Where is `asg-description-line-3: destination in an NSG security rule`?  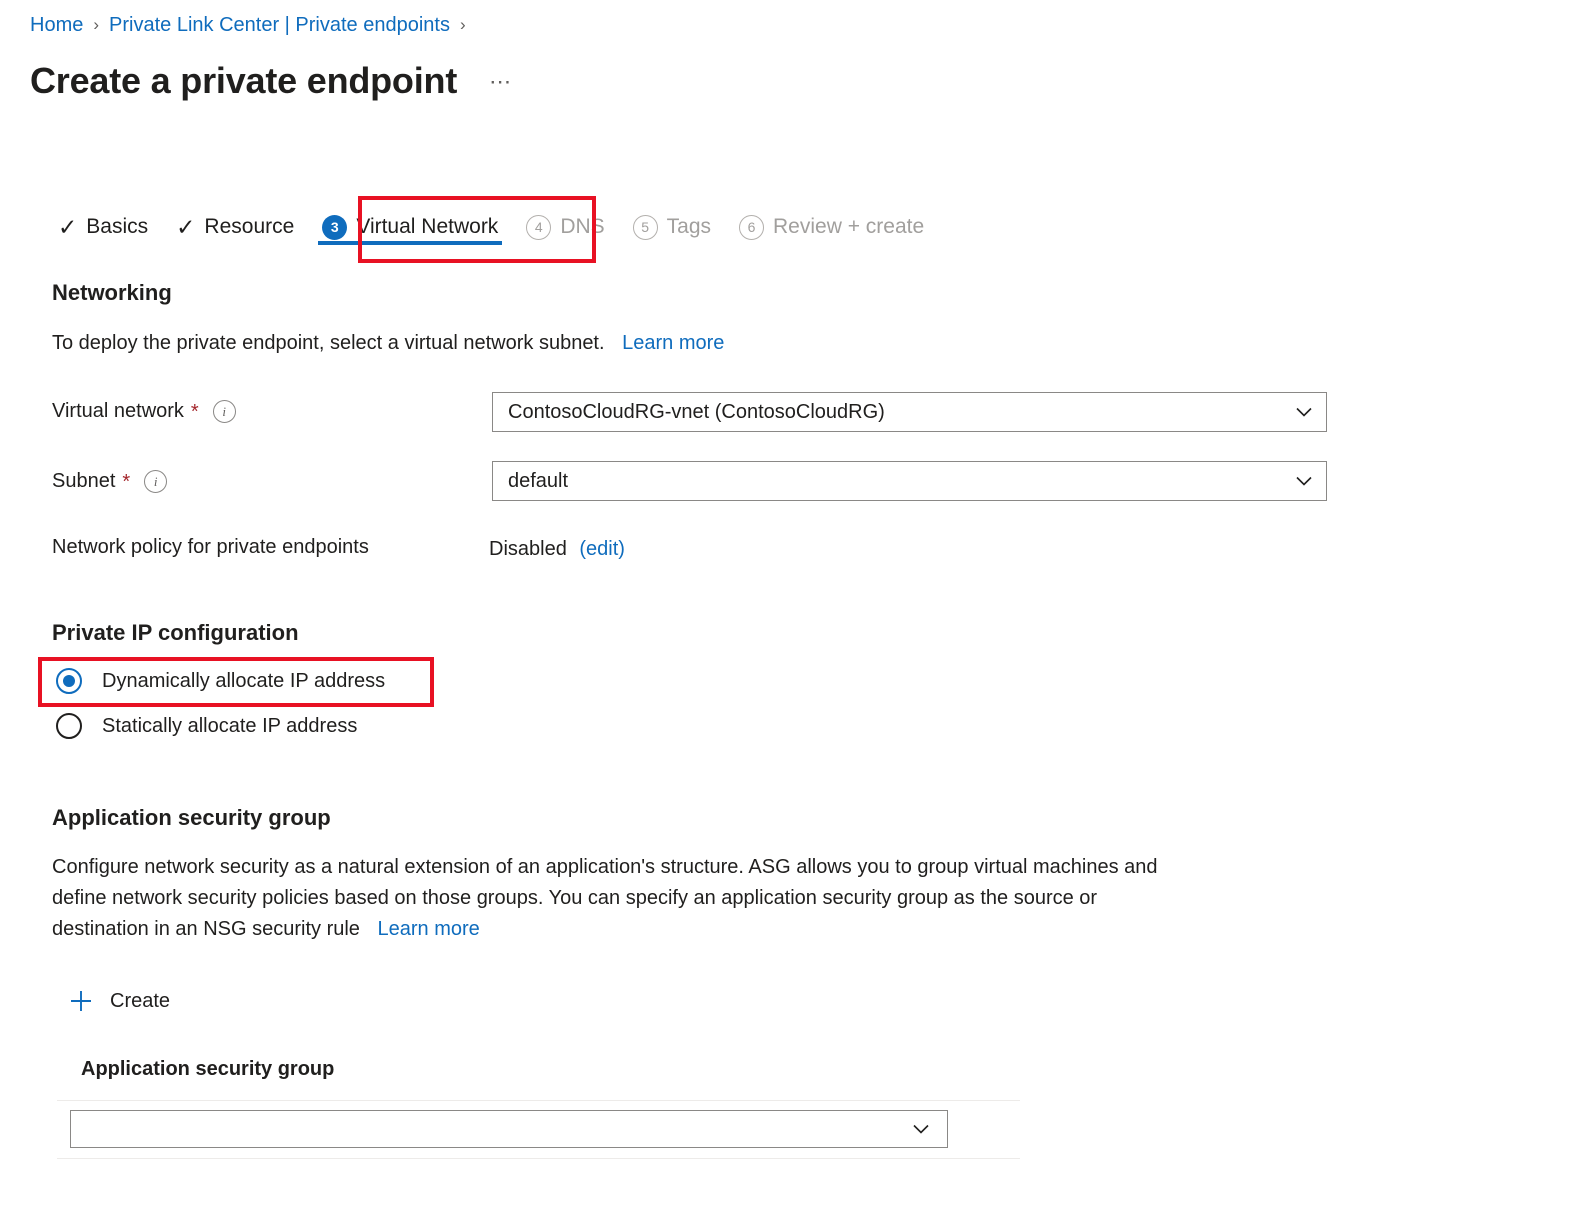
asg-description-line-3: destination in an NSG security rule is located at coordinates (206, 929).